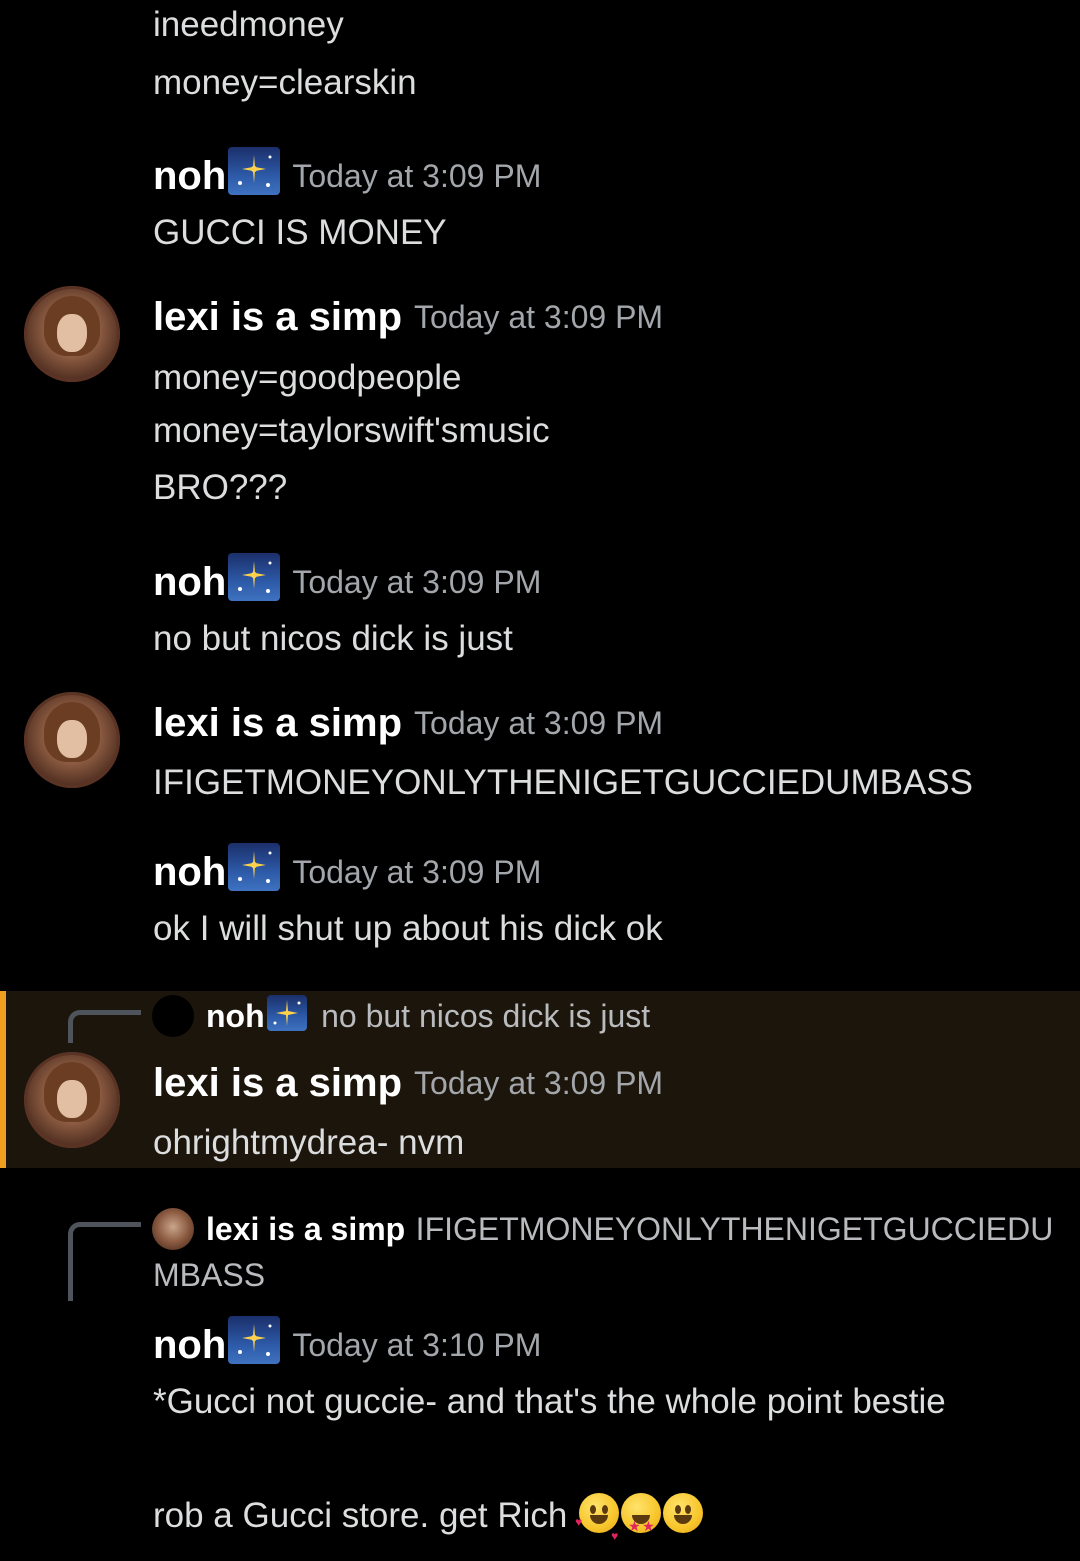 The height and width of the screenshot is (1561, 1080). What do you see at coordinates (351, 430) in the screenshot?
I see `message-text: money=taylorswift'smusic` at bounding box center [351, 430].